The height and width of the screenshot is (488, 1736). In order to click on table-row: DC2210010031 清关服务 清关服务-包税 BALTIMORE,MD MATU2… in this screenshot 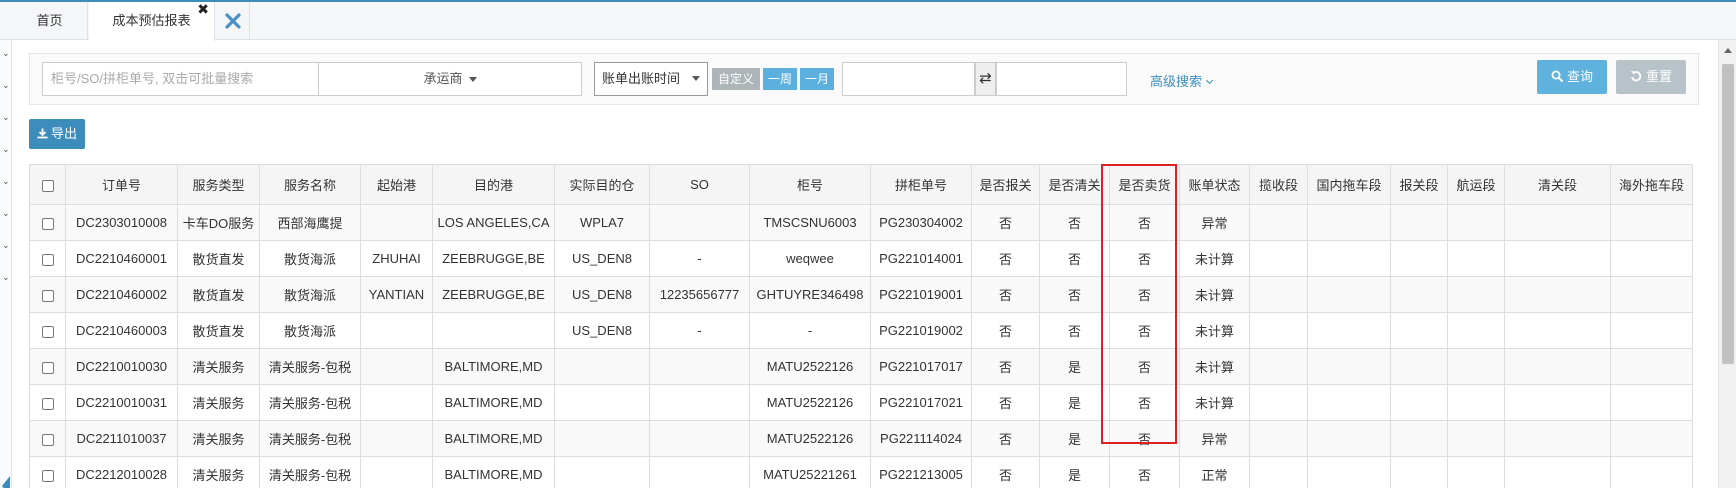, I will do `click(861, 402)`.